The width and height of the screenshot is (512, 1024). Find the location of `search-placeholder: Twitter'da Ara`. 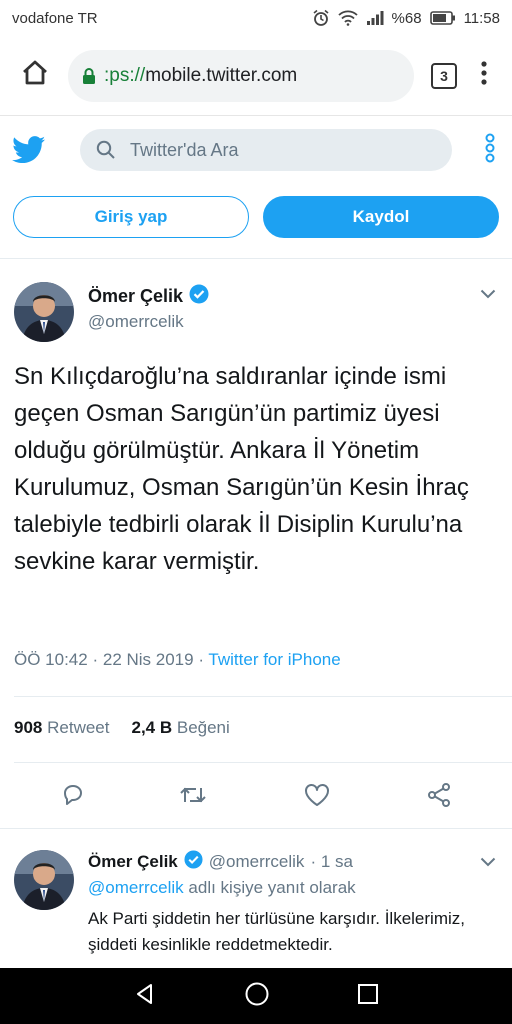

search-placeholder: Twitter'da Ara is located at coordinates (184, 149).